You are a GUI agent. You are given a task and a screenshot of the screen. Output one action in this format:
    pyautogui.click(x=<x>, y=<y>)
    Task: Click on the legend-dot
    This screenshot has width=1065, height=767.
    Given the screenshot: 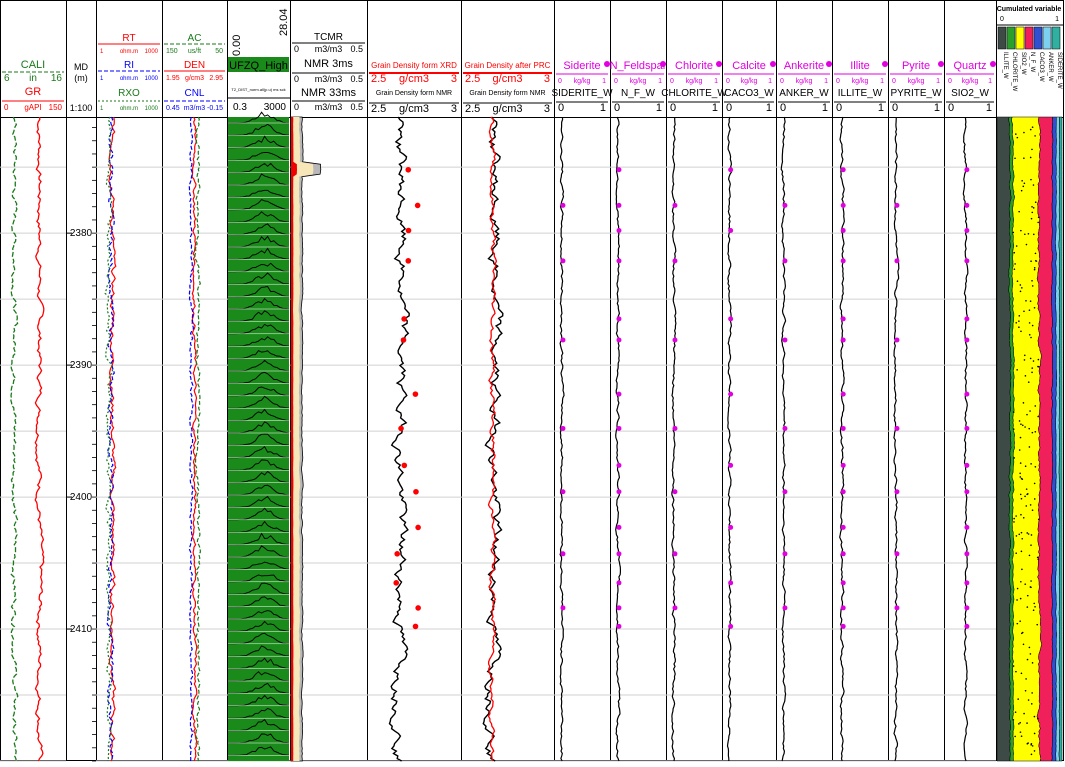 What is the action you would take?
    pyautogui.click(x=773, y=64)
    